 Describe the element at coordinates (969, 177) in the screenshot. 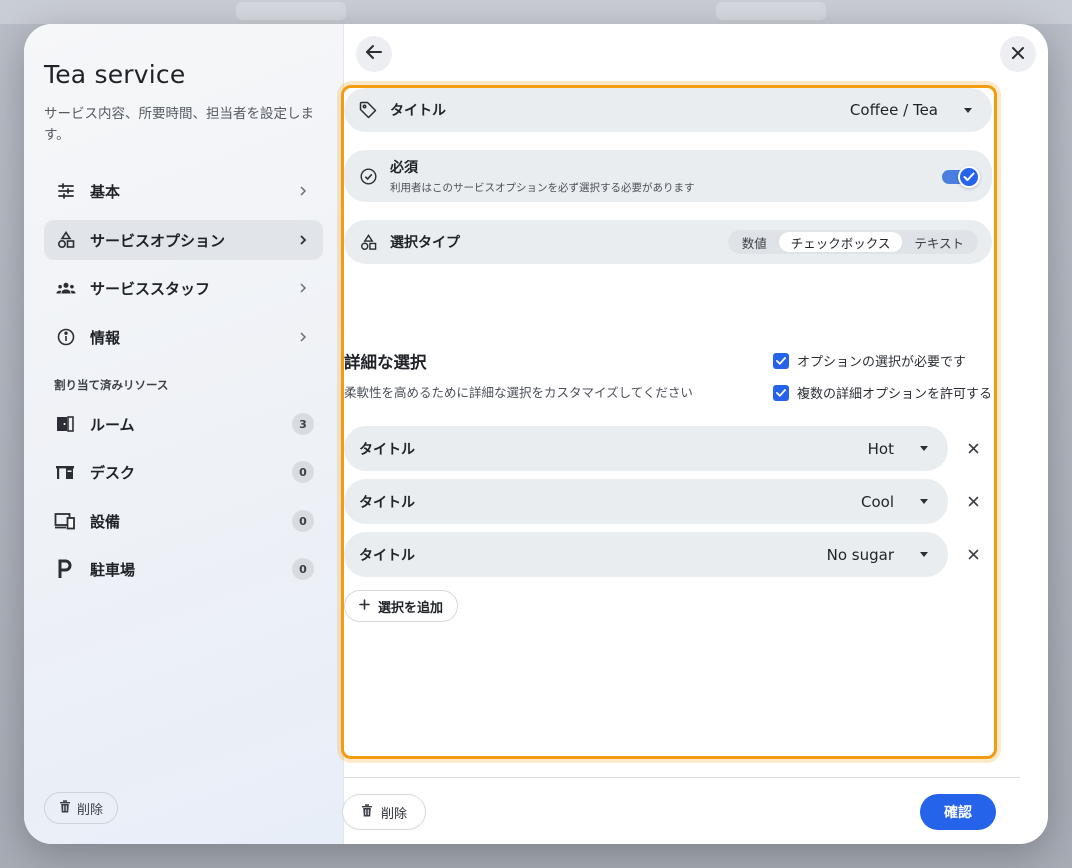

I see `toggle-knob` at that location.